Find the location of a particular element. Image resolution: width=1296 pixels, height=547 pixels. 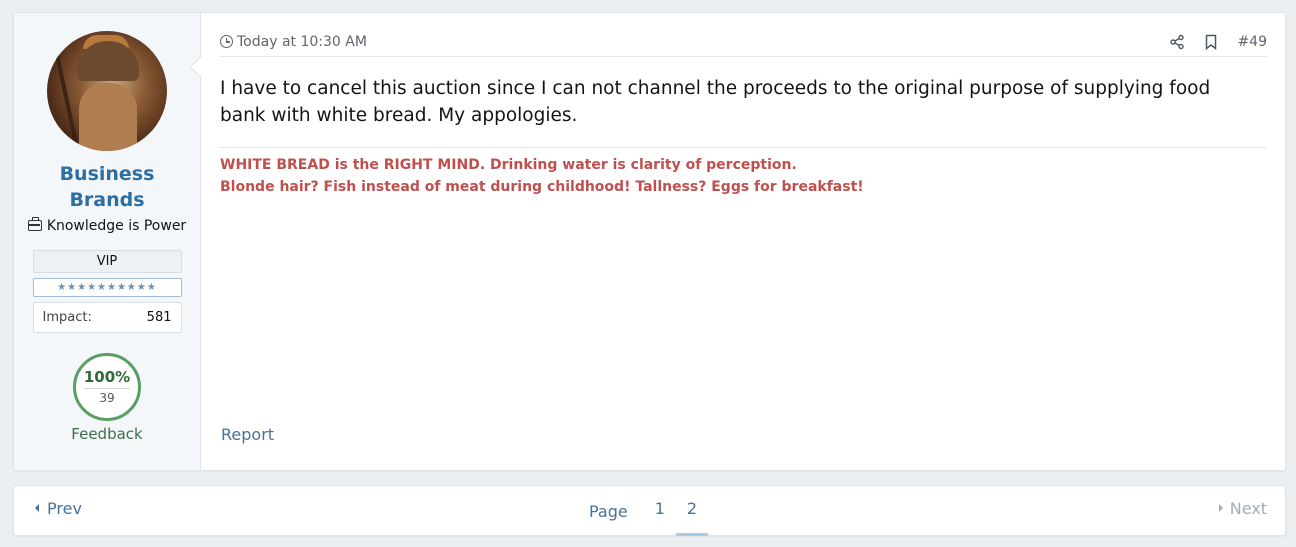

user-title: Knowledge is Power is located at coordinates (107, 226).